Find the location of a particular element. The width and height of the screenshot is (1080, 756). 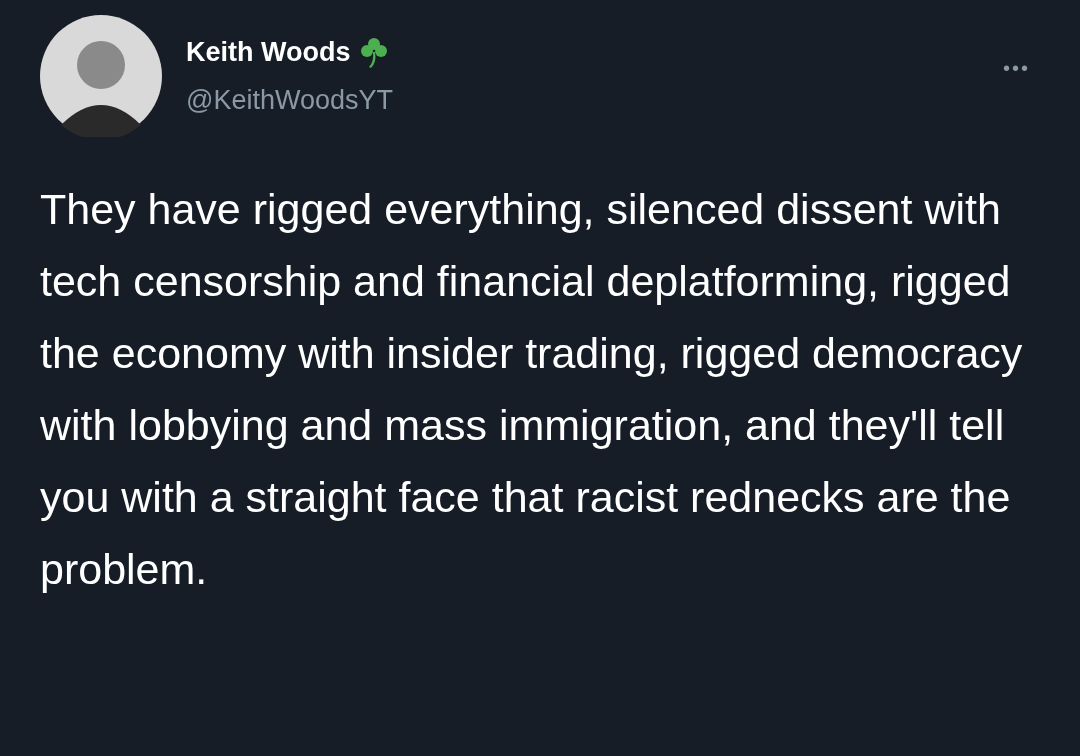

author-name: Keith Woods is located at coordinates (268, 52).